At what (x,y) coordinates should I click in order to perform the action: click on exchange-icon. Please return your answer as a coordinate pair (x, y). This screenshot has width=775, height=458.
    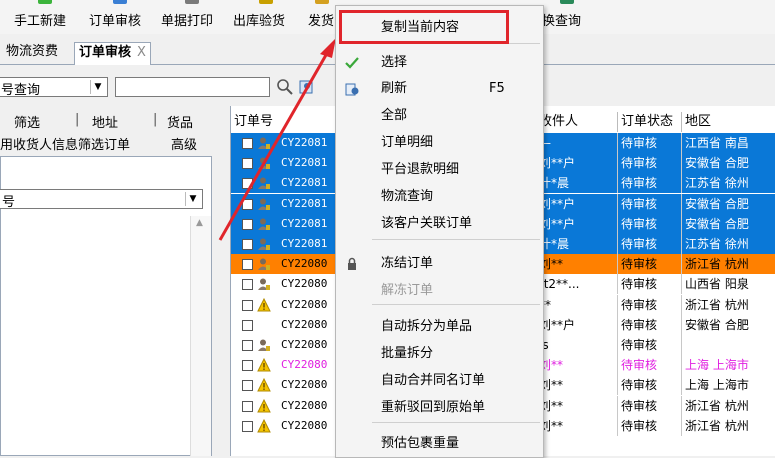
    Looking at the image, I should click on (567, 2).